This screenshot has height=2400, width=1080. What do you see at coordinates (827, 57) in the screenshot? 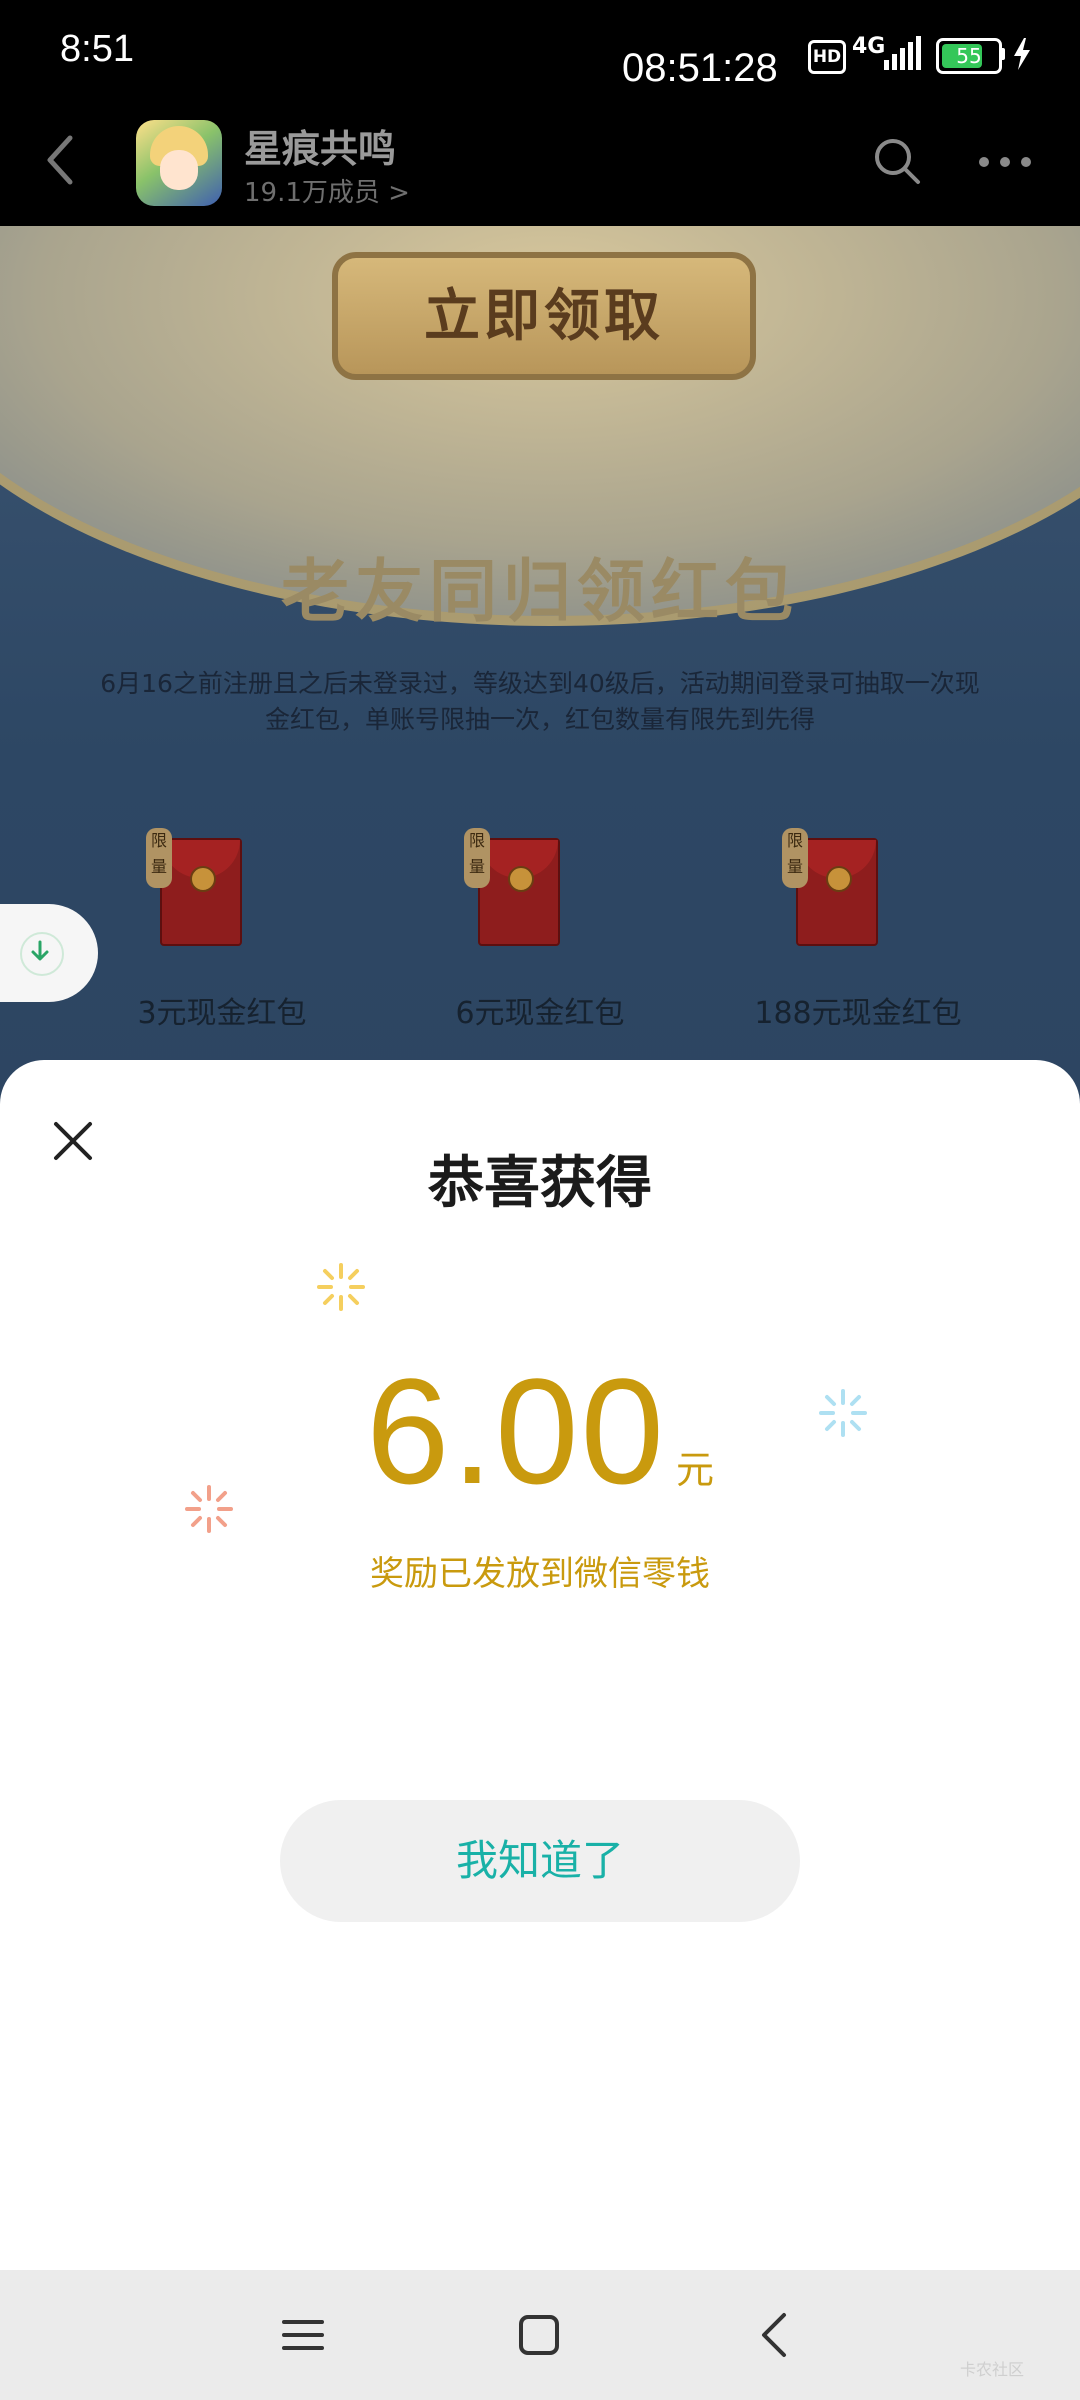
I see `hd-icon: HD` at bounding box center [827, 57].